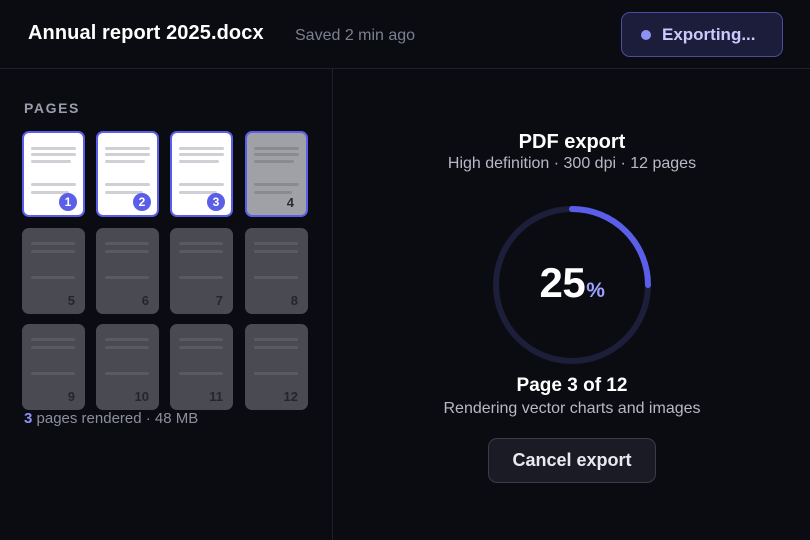  Describe the element at coordinates (141, 396) in the screenshot. I see `page-number: 10` at that location.